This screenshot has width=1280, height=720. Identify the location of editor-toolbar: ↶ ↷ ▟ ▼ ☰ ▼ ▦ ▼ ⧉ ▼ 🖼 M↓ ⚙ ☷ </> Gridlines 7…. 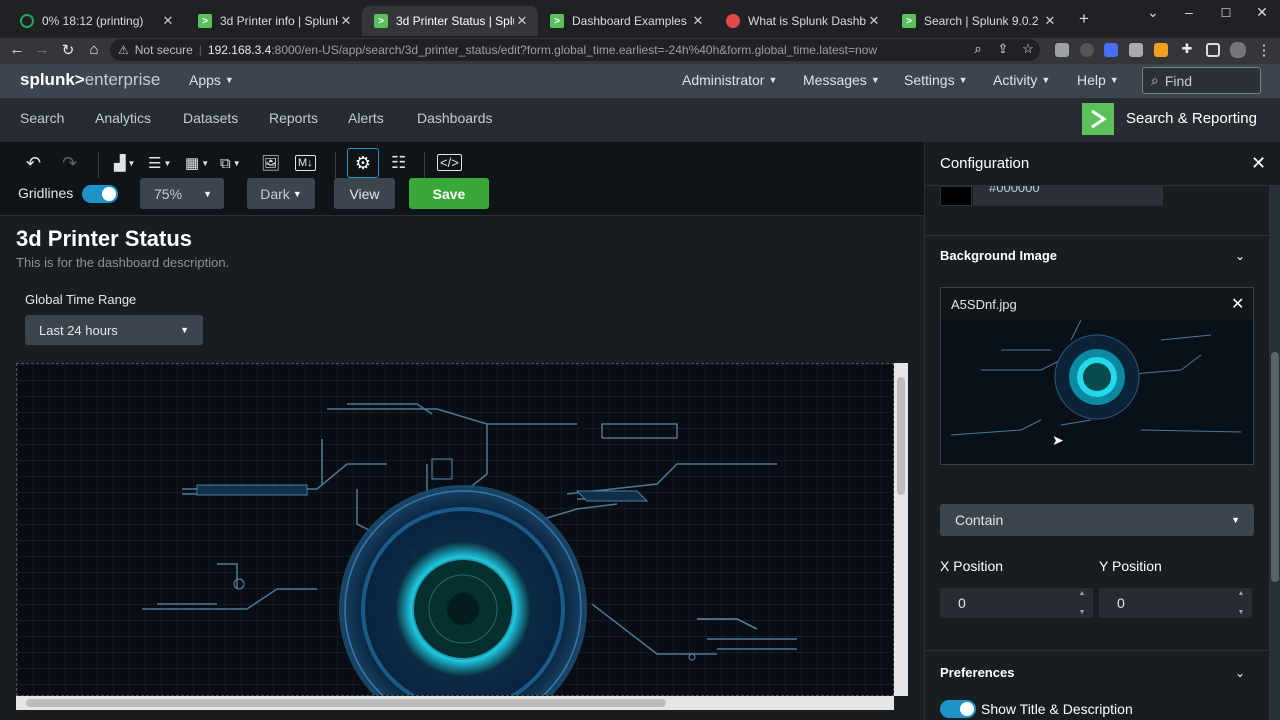
(462, 179).